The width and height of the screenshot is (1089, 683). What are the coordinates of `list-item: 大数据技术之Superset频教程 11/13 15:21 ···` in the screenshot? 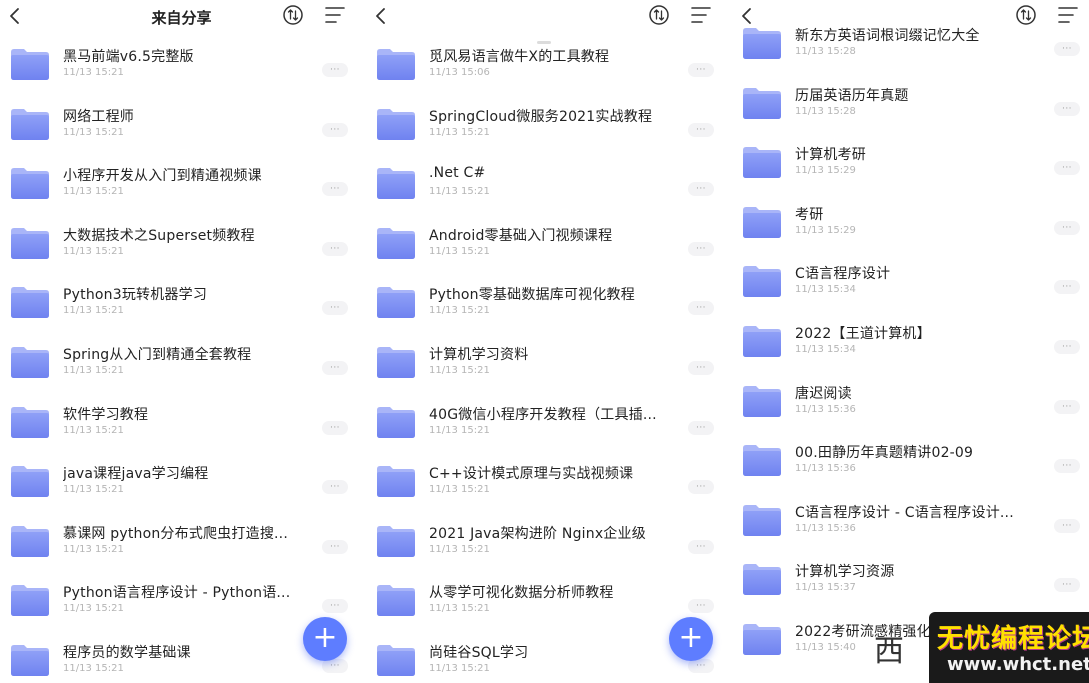 It's located at (181, 242).